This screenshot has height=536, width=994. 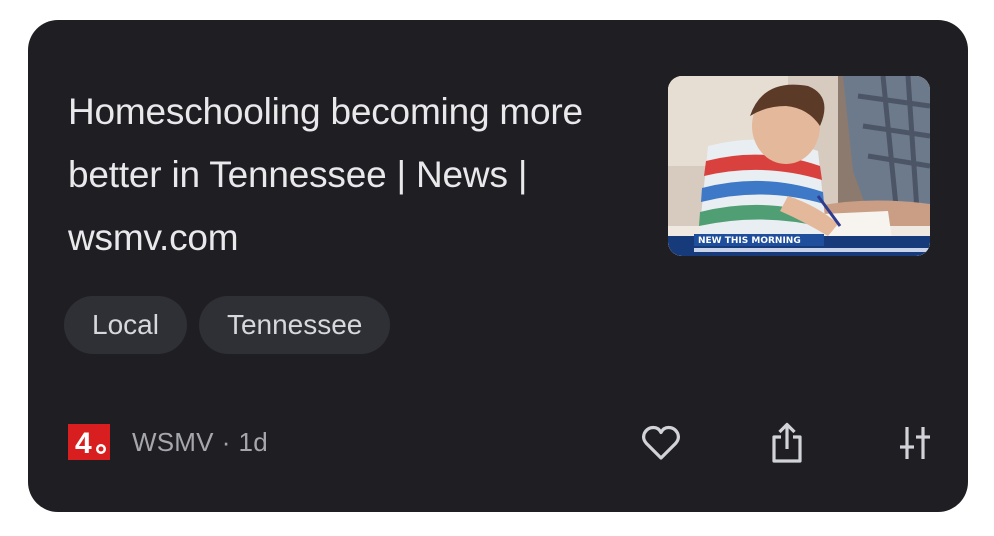 I want to click on sort-icon, so click(x=915, y=443).